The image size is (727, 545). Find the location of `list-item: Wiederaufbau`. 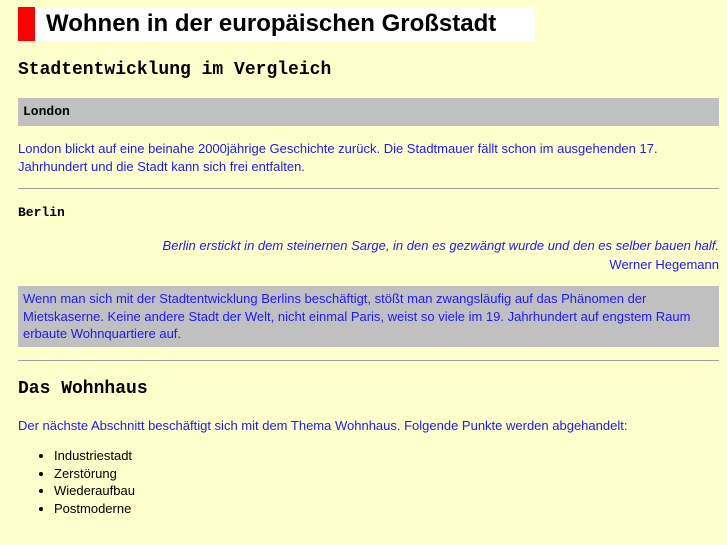

list-item: Wiederaufbau is located at coordinates (94, 491).